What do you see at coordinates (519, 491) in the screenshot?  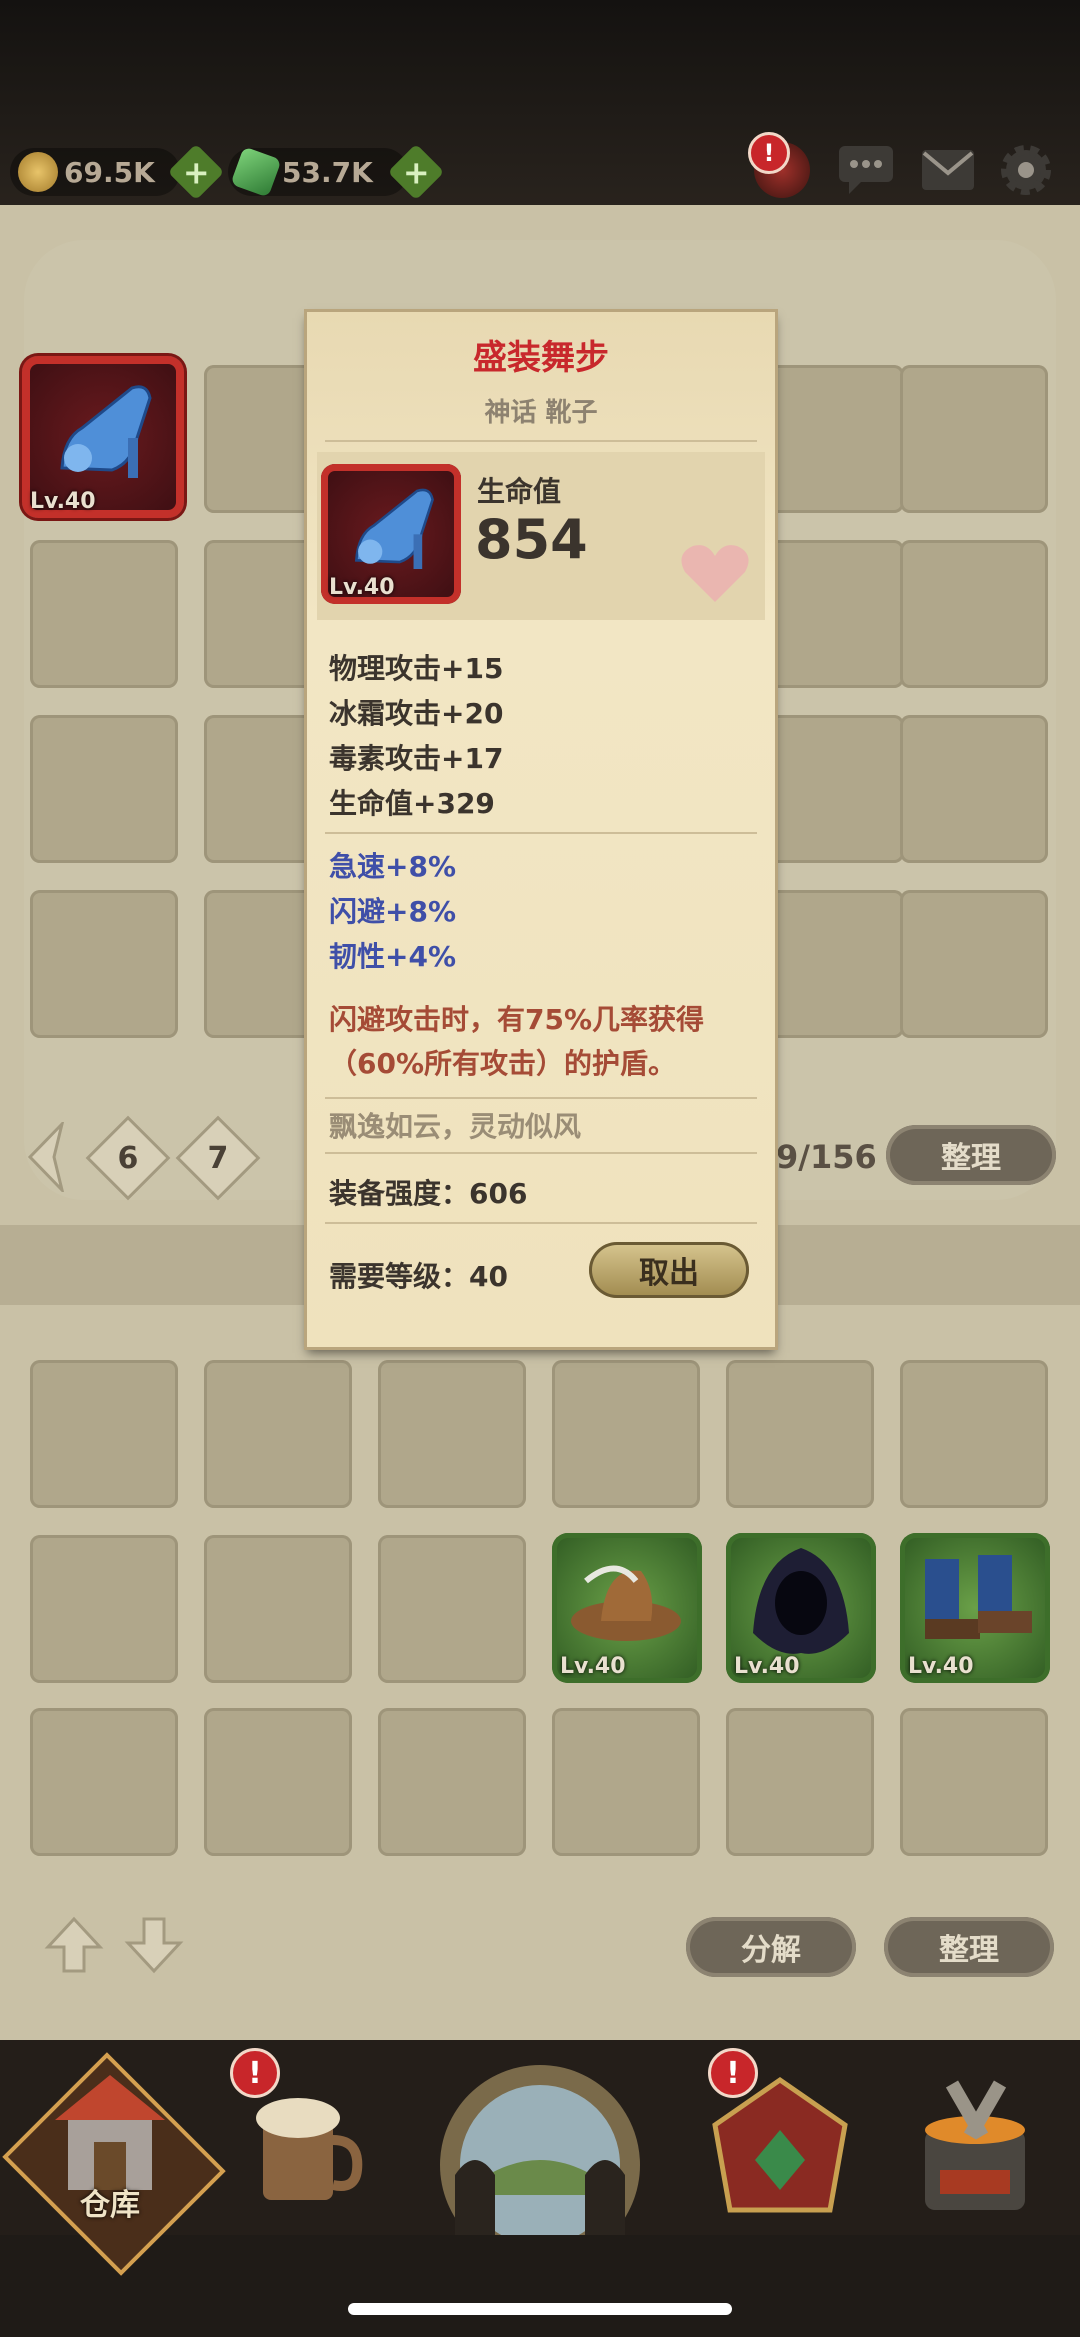 I see `main-stat-label: 生命值` at bounding box center [519, 491].